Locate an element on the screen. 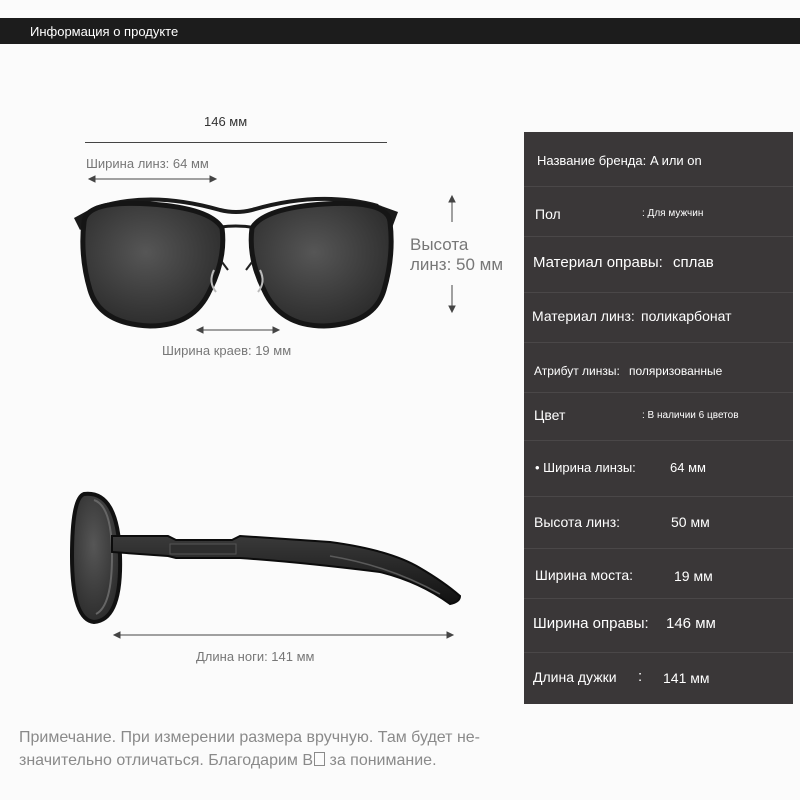 The image size is (800, 800). note-line-2-text: значительно отличаться. Благодарим В is located at coordinates (166, 760).